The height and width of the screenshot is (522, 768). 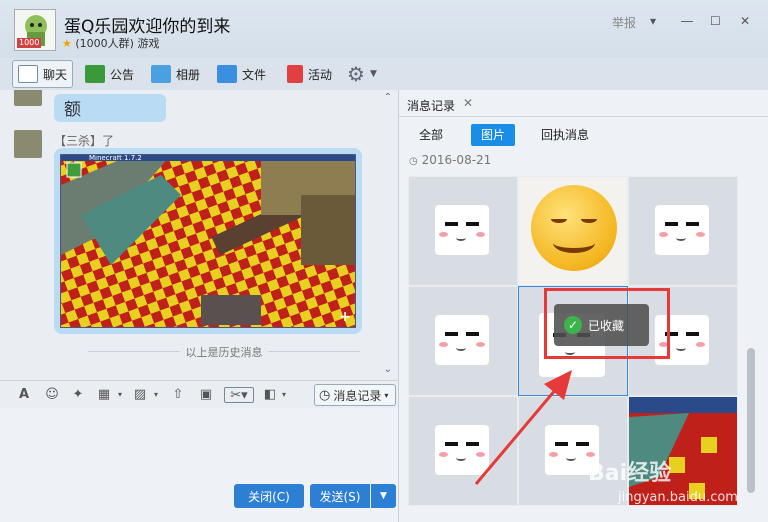 I want to click on photo-icon, so click(x=161, y=74).